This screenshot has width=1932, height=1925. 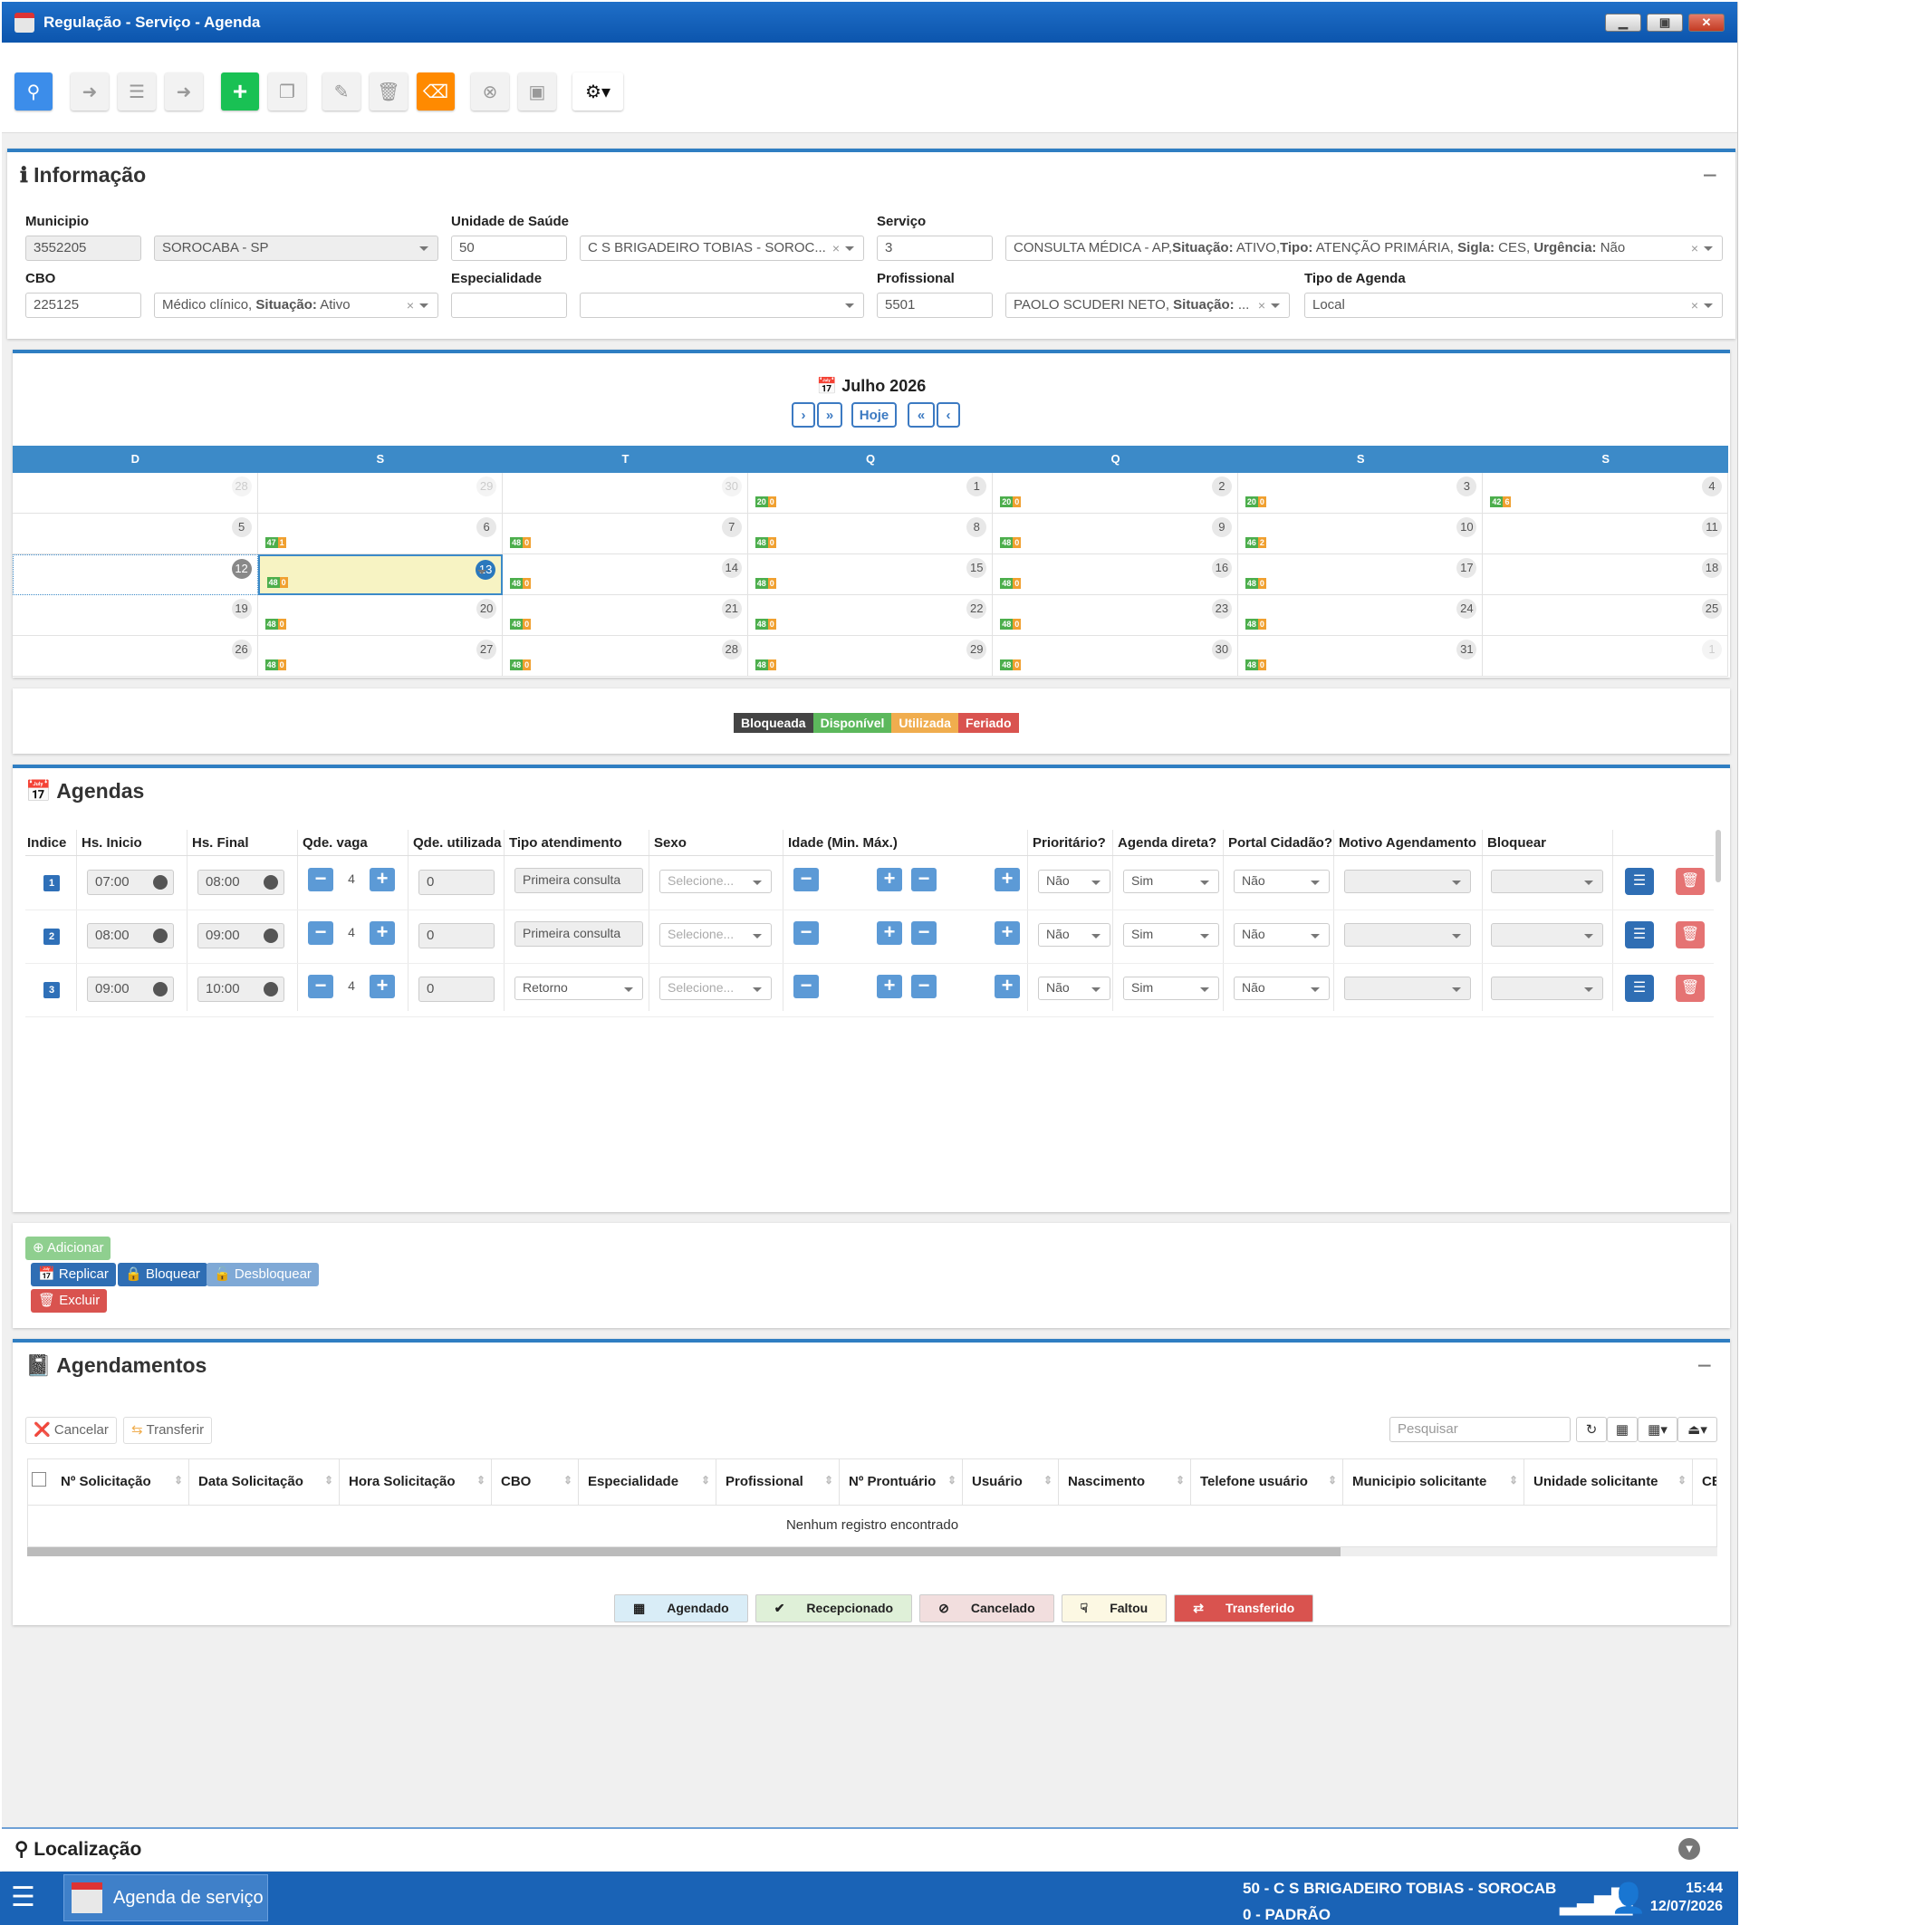 I want to click on start-time-input: 08:00, so click(x=130, y=935).